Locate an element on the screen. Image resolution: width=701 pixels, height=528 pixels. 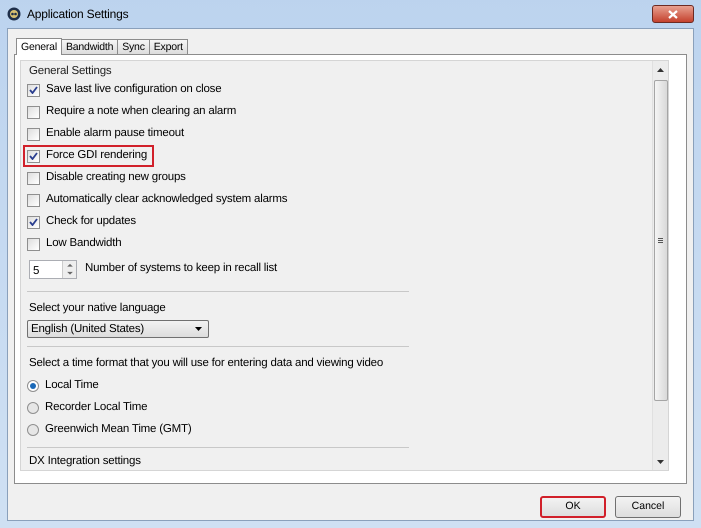
scroll-up-icon is located at coordinates (660, 70).